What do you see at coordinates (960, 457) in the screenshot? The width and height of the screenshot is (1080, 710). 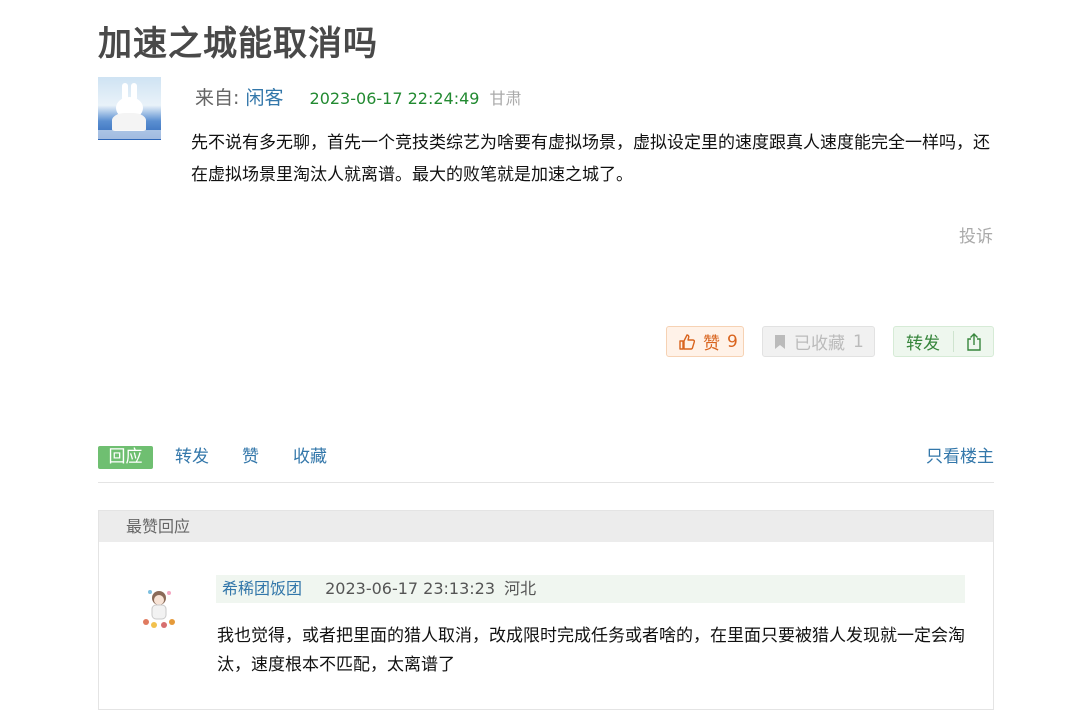 I see `op-only-link: 只看楼主` at bounding box center [960, 457].